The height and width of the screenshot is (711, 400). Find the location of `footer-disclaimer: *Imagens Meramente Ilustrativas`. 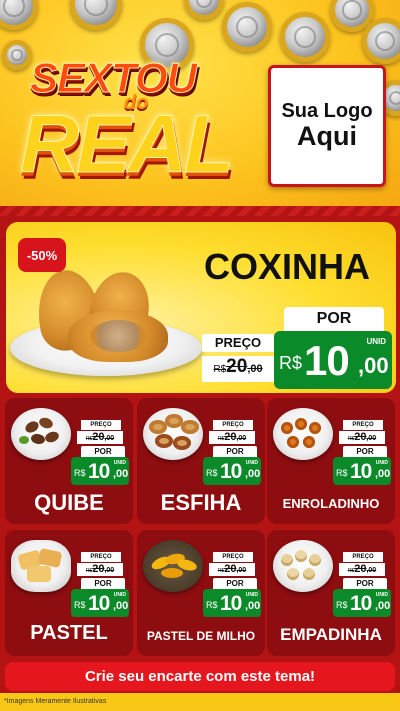

footer-disclaimer: *Imagens Meramente Ilustrativas is located at coordinates (200, 702).